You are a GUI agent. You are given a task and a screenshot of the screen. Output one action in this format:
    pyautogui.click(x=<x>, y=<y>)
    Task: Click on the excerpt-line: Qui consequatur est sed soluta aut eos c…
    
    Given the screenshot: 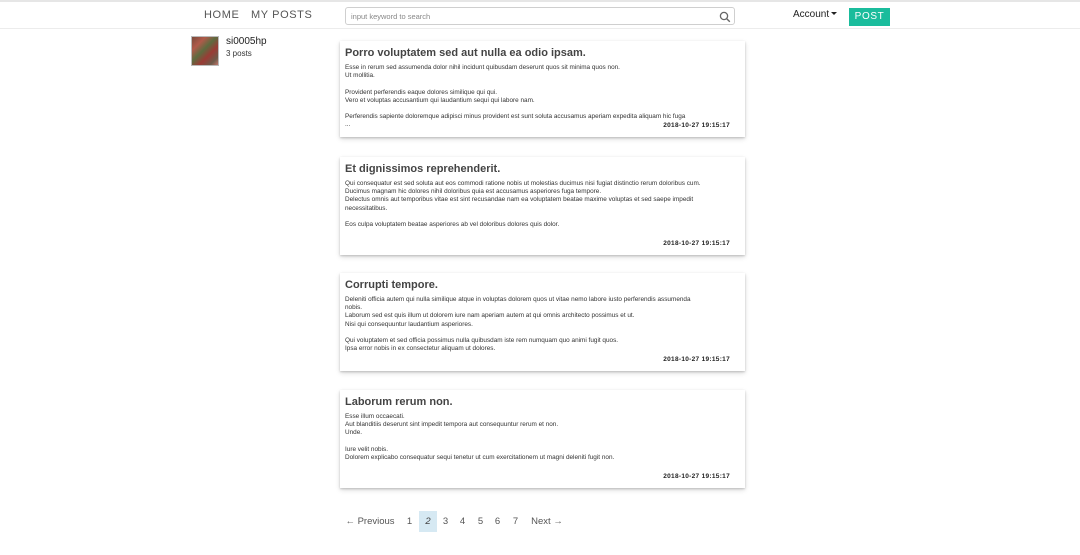 What is the action you would take?
    pyautogui.click(x=523, y=183)
    